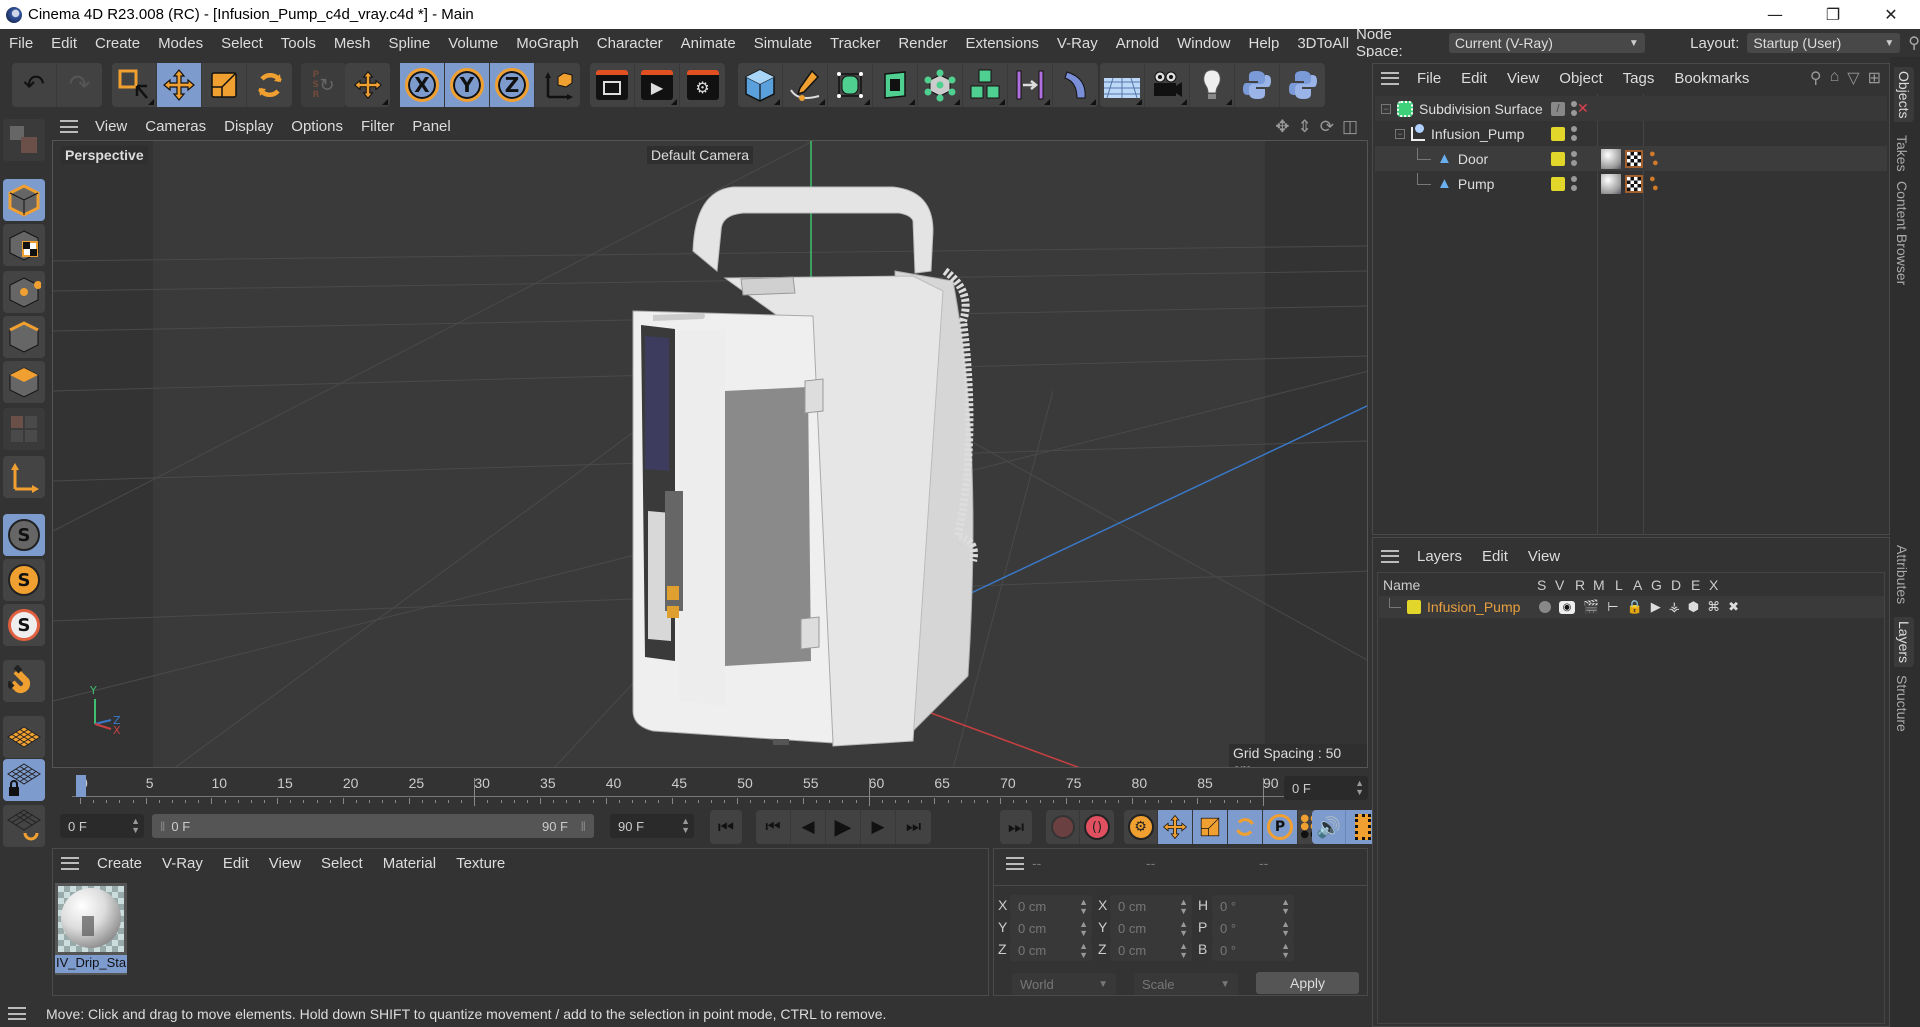 Image resolution: width=1920 pixels, height=1027 pixels. Describe the element at coordinates (1559, 585) in the screenshot. I see `layer-column-v: V` at that location.